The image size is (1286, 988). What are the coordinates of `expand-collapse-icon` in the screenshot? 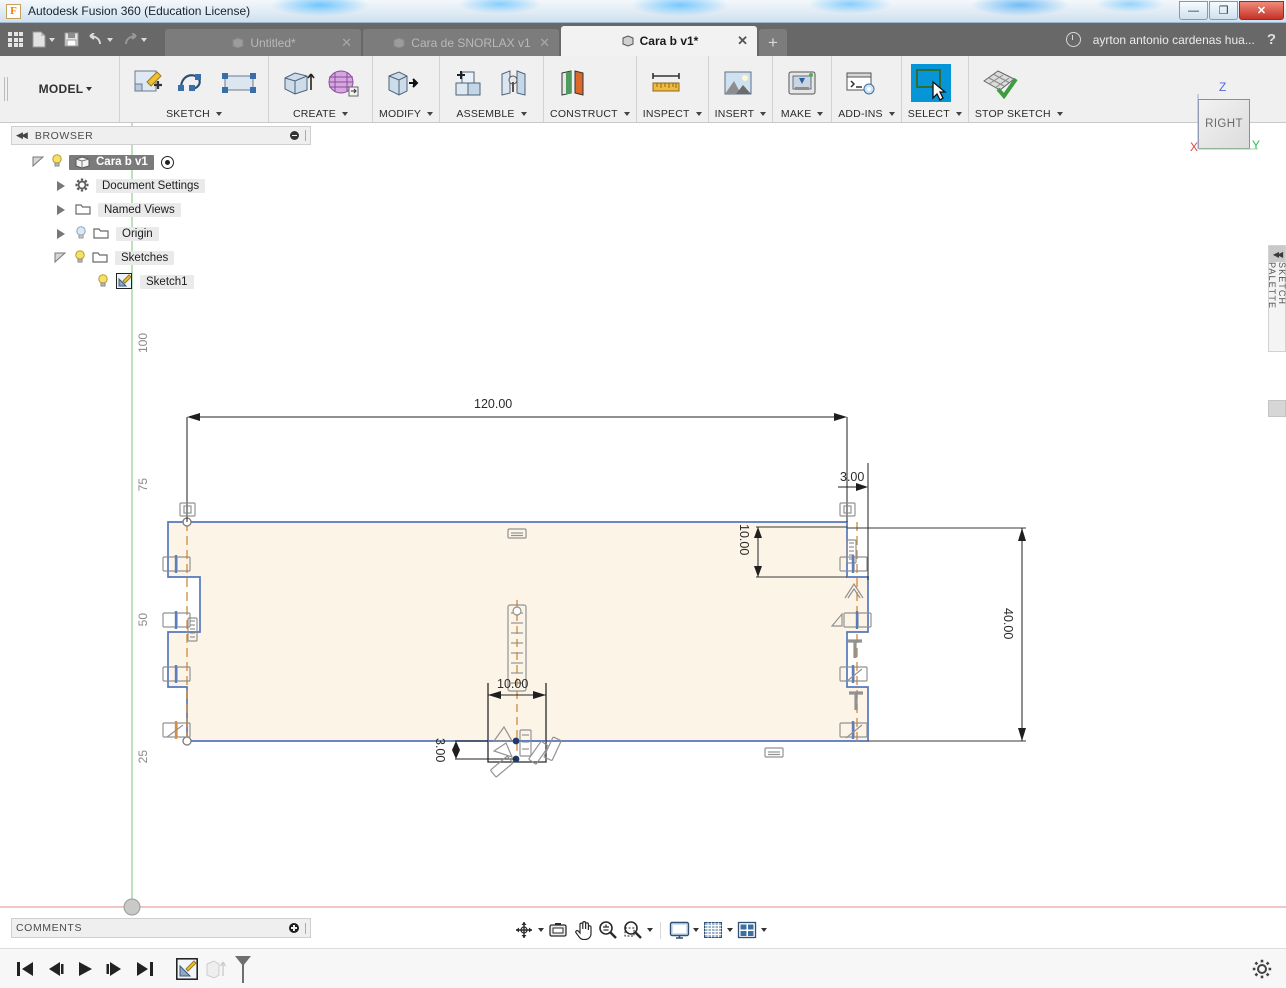 It's located at (38, 162).